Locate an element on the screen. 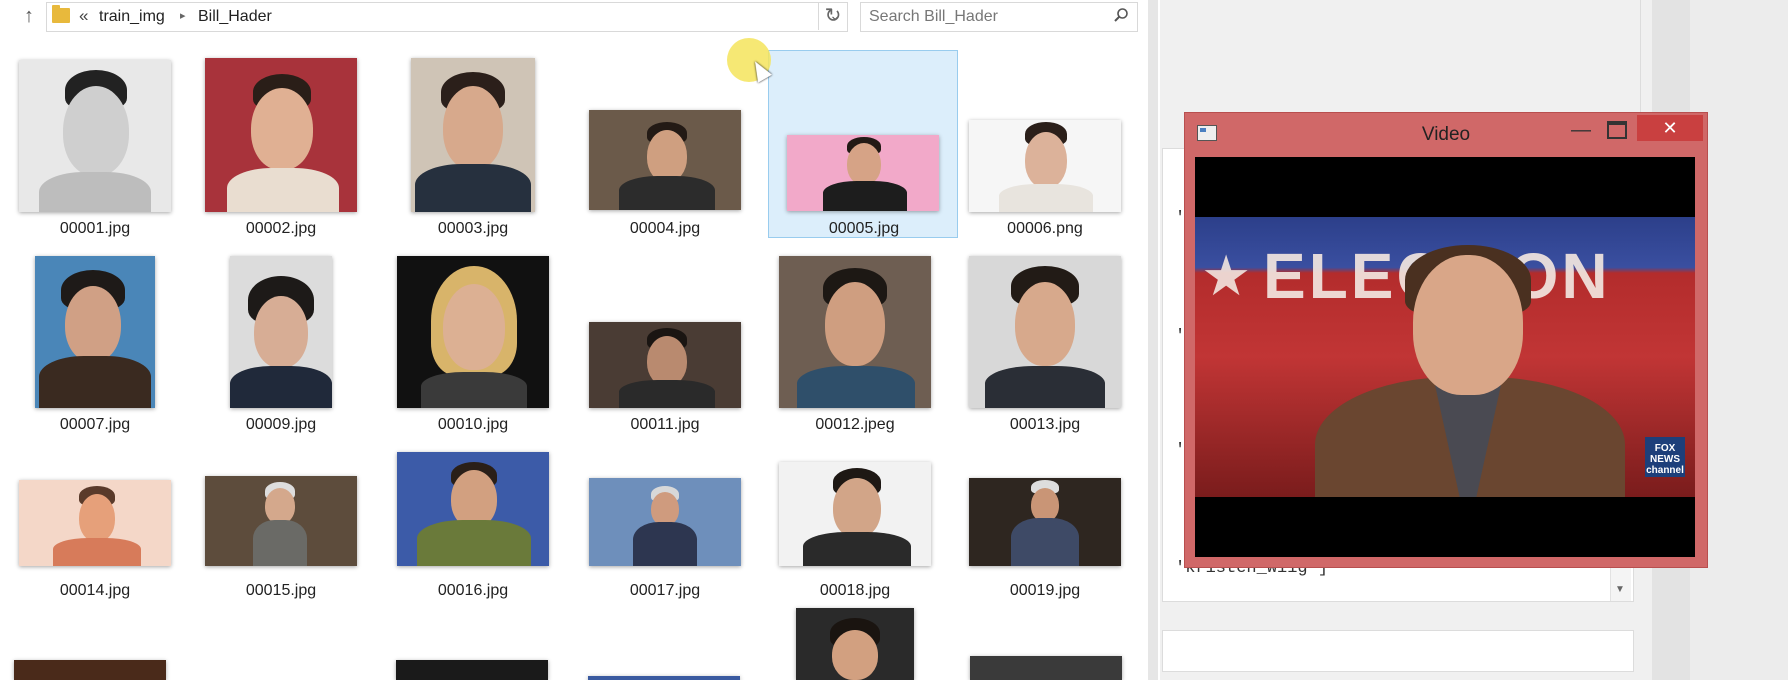 The height and width of the screenshot is (680, 1788). search-input: Search Bill_Hader is located at coordinates (999, 17).